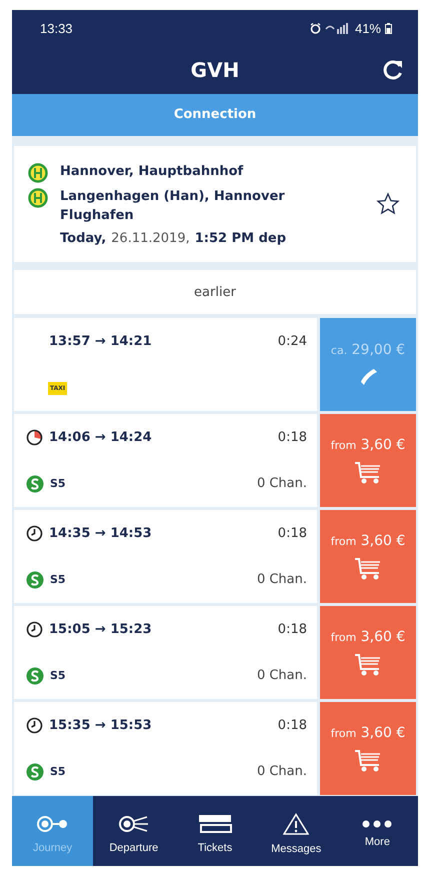 The height and width of the screenshot is (870, 430). Describe the element at coordinates (377, 831) in the screenshot. I see `nav-tab: More` at that location.